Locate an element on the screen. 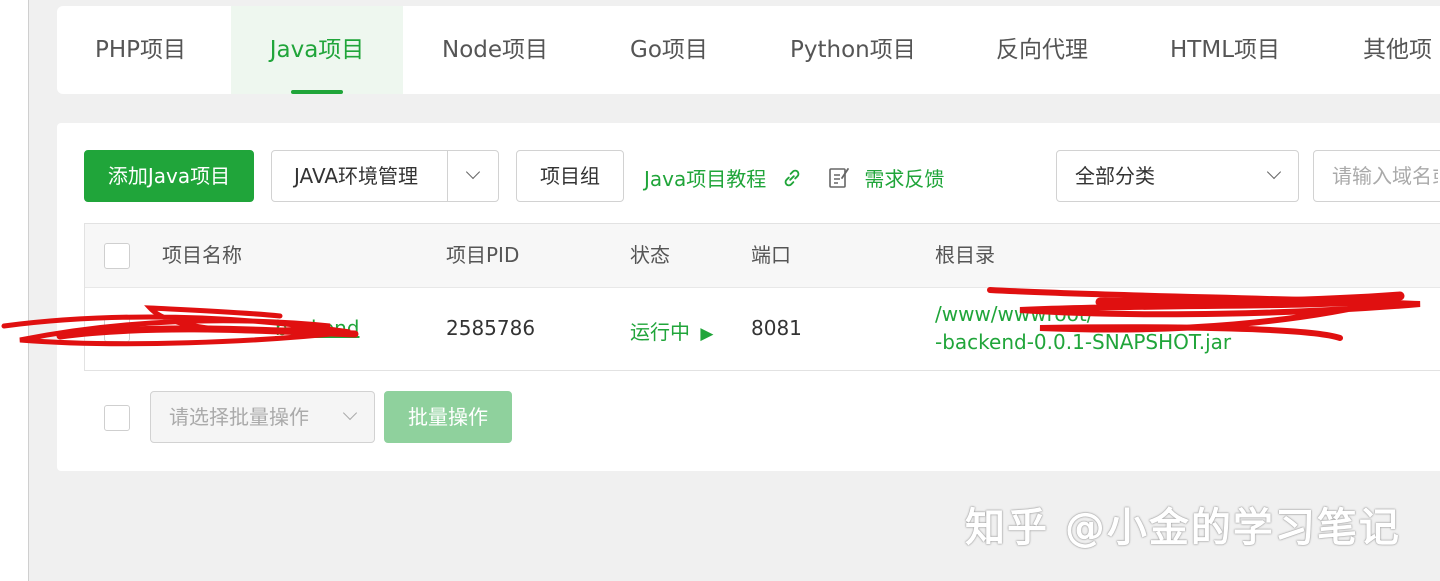 The height and width of the screenshot is (581, 1440). active-tab-indicator is located at coordinates (317, 92).